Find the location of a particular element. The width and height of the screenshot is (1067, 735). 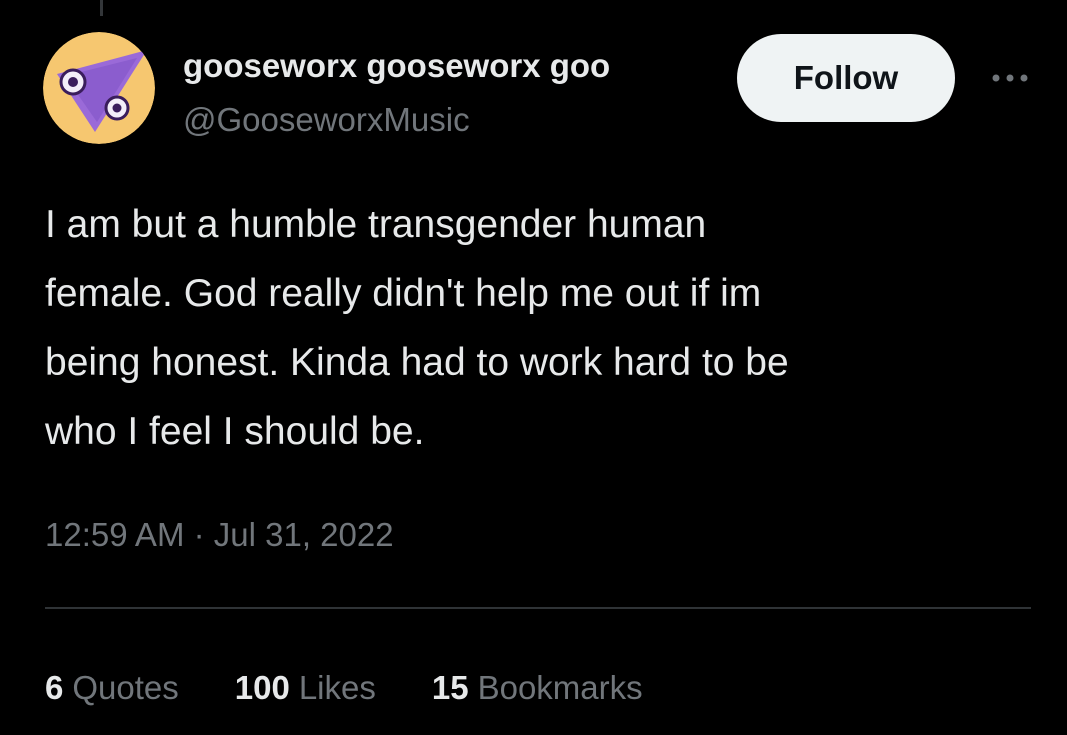

tweet-stats: 6 Quotes 100 Likes 15 Bookmarks is located at coordinates (344, 688).